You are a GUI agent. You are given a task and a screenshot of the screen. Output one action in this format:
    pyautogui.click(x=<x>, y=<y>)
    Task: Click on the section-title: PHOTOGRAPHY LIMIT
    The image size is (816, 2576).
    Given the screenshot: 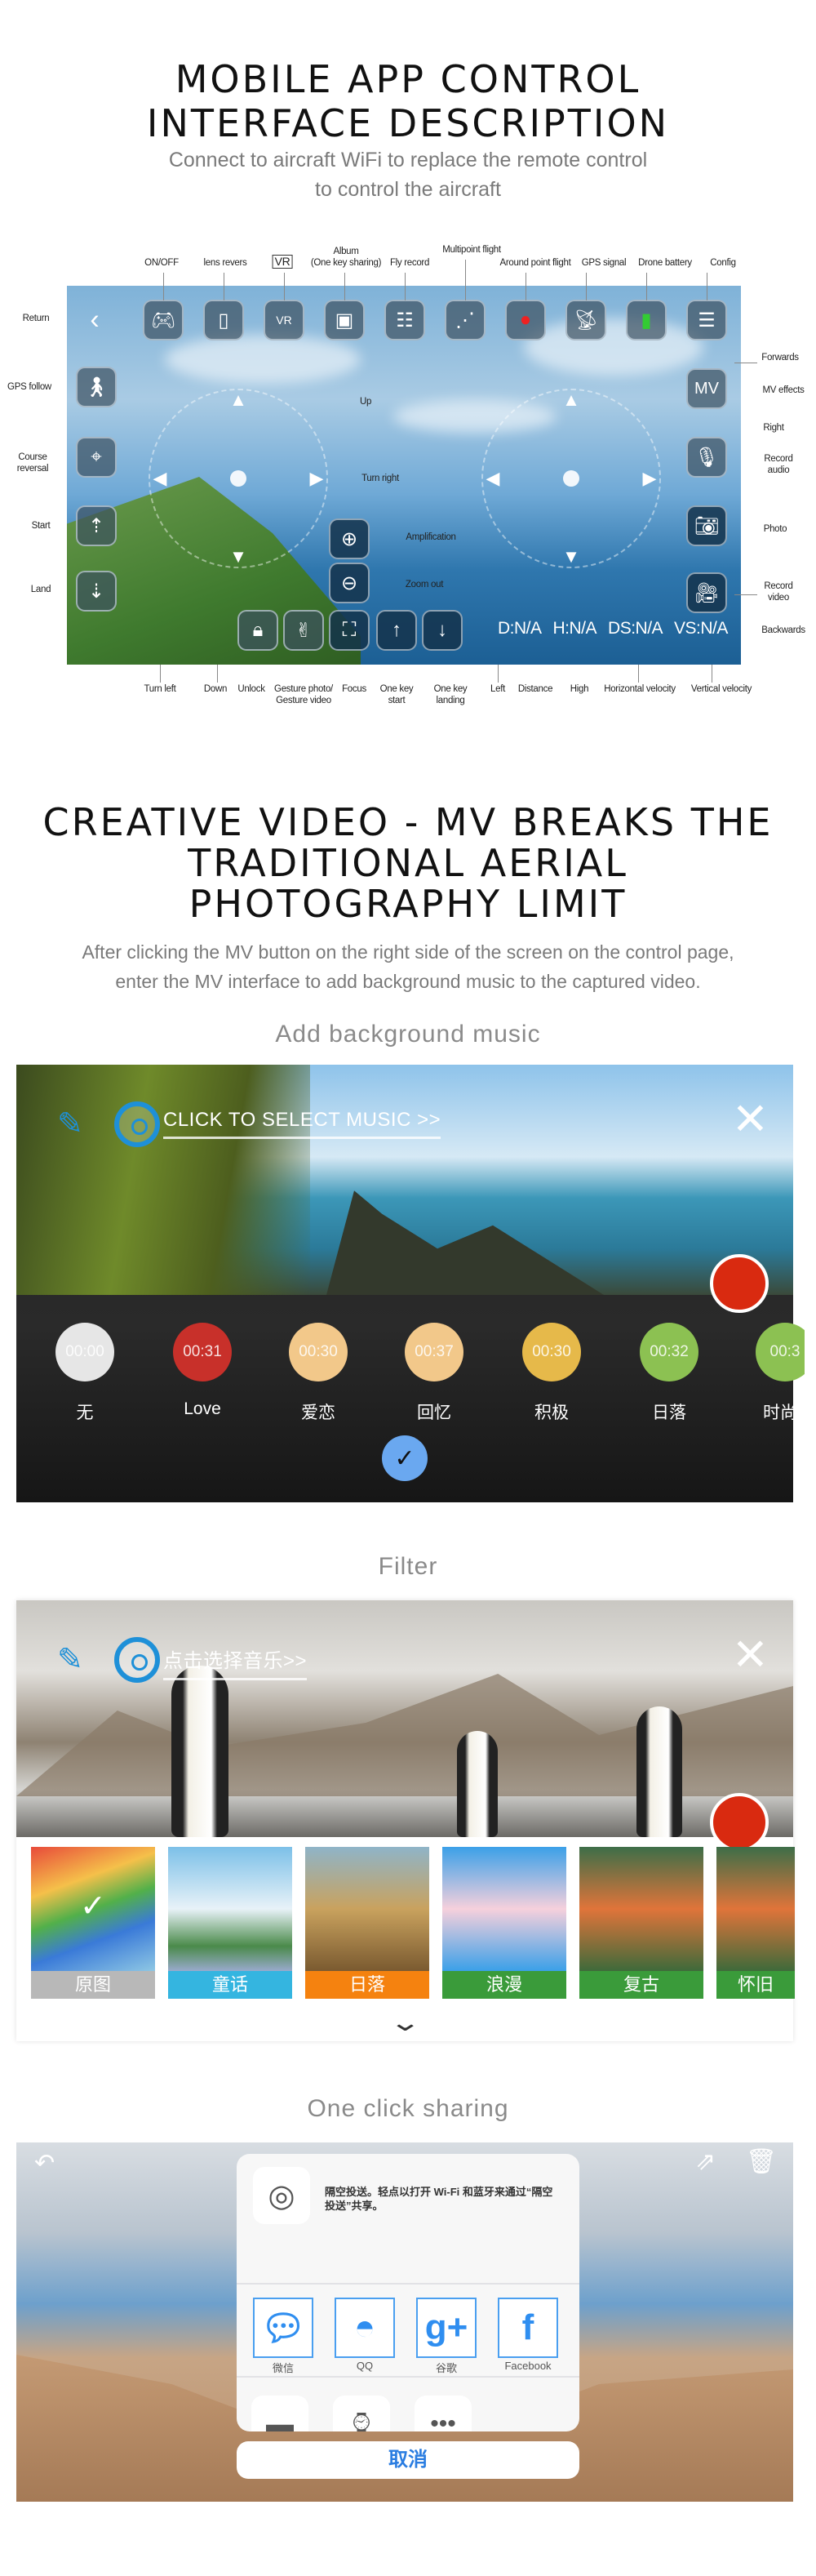 What is the action you would take?
    pyautogui.click(x=408, y=904)
    